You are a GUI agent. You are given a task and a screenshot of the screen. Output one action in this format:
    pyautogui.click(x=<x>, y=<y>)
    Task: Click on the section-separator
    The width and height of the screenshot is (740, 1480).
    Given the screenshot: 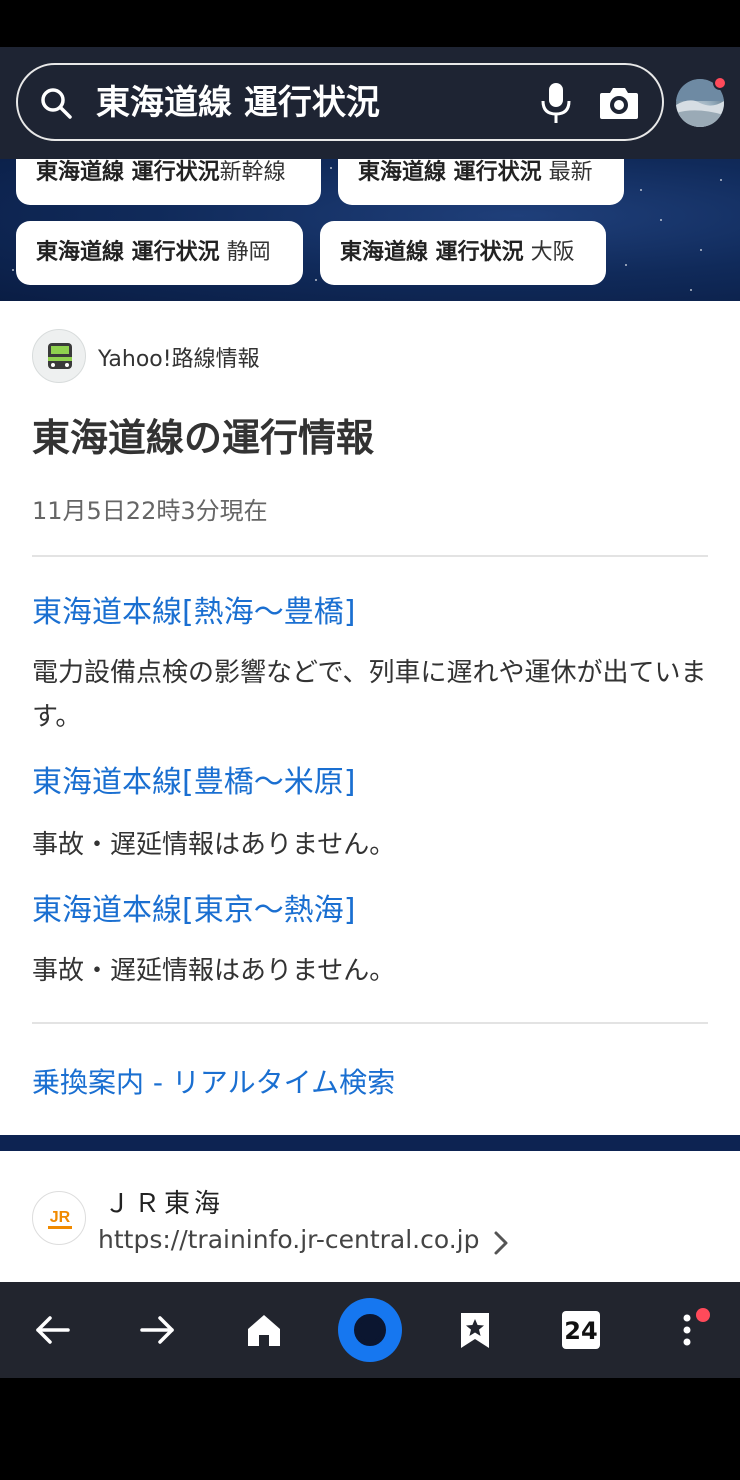 What is the action you would take?
    pyautogui.click(x=370, y=1143)
    